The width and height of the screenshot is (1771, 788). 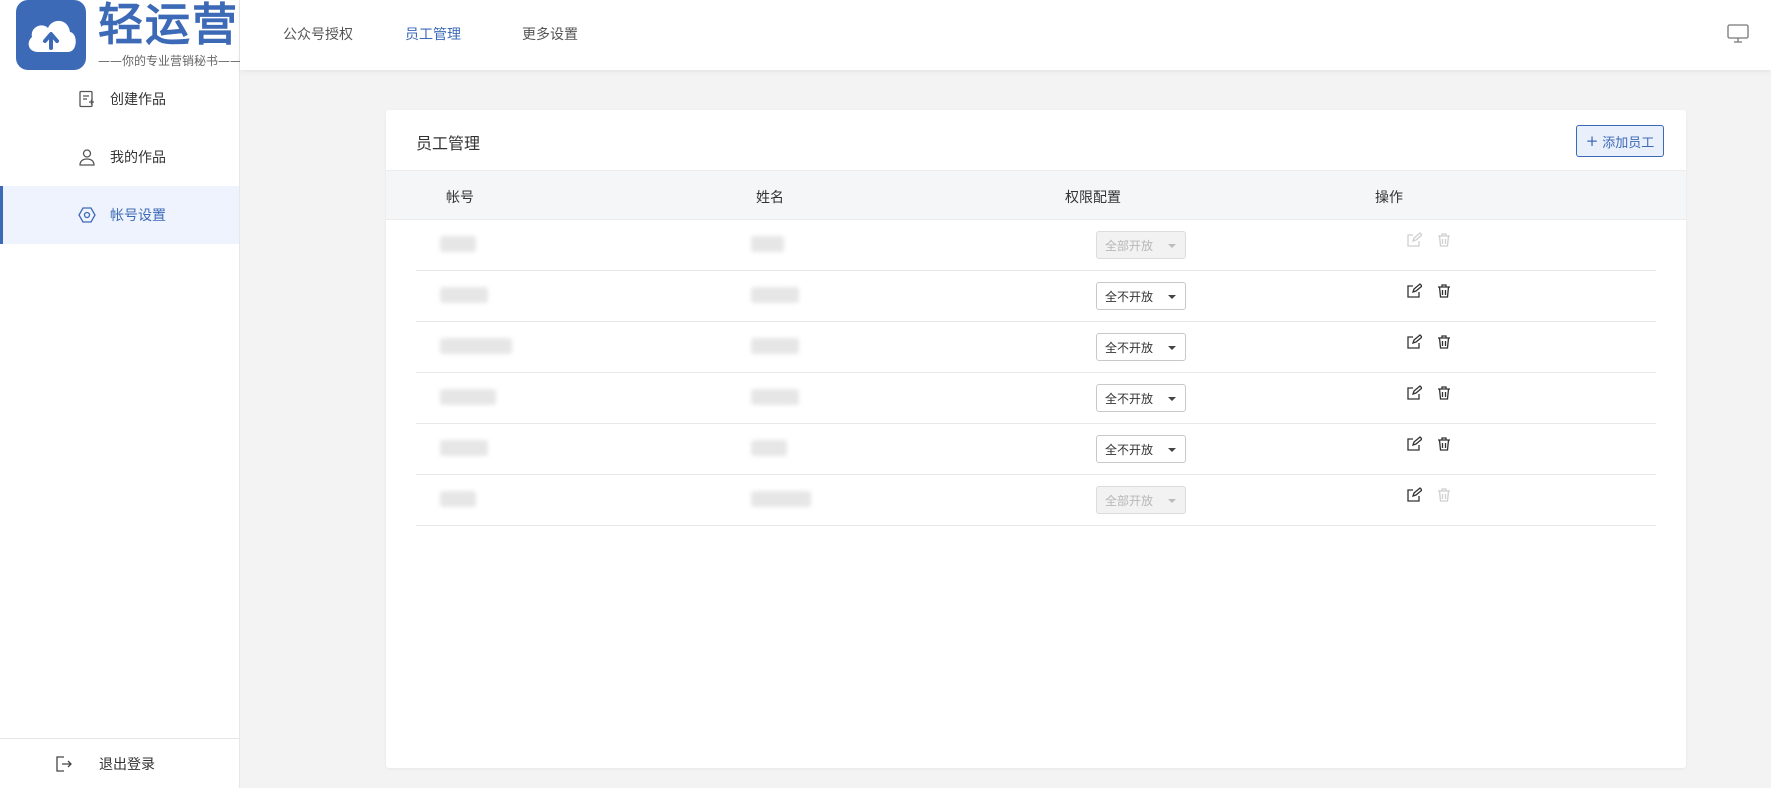 What do you see at coordinates (1592, 140) in the screenshot?
I see `plus-icon: +` at bounding box center [1592, 140].